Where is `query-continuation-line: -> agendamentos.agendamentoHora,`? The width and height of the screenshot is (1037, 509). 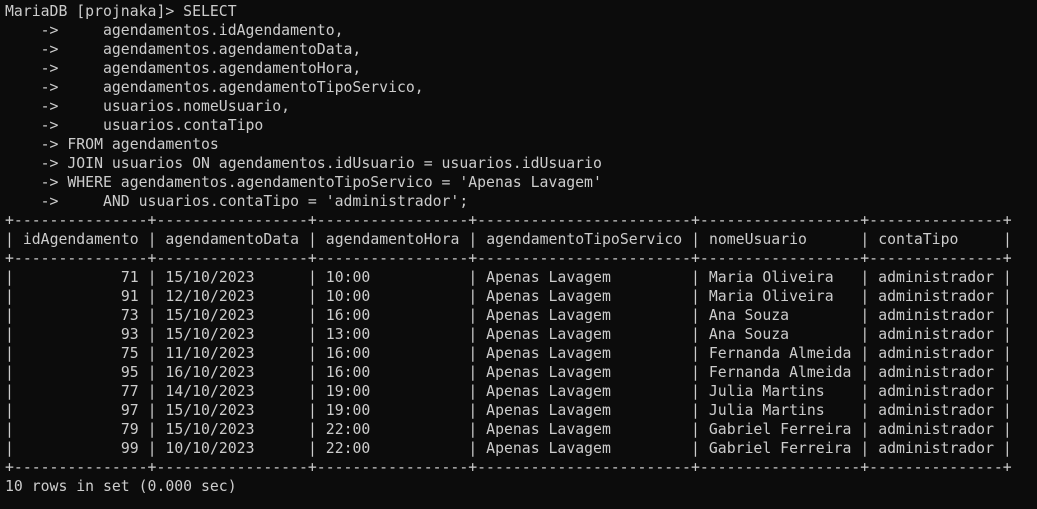 query-continuation-line: -> agendamentos.agendamentoHora, is located at coordinates (520, 68).